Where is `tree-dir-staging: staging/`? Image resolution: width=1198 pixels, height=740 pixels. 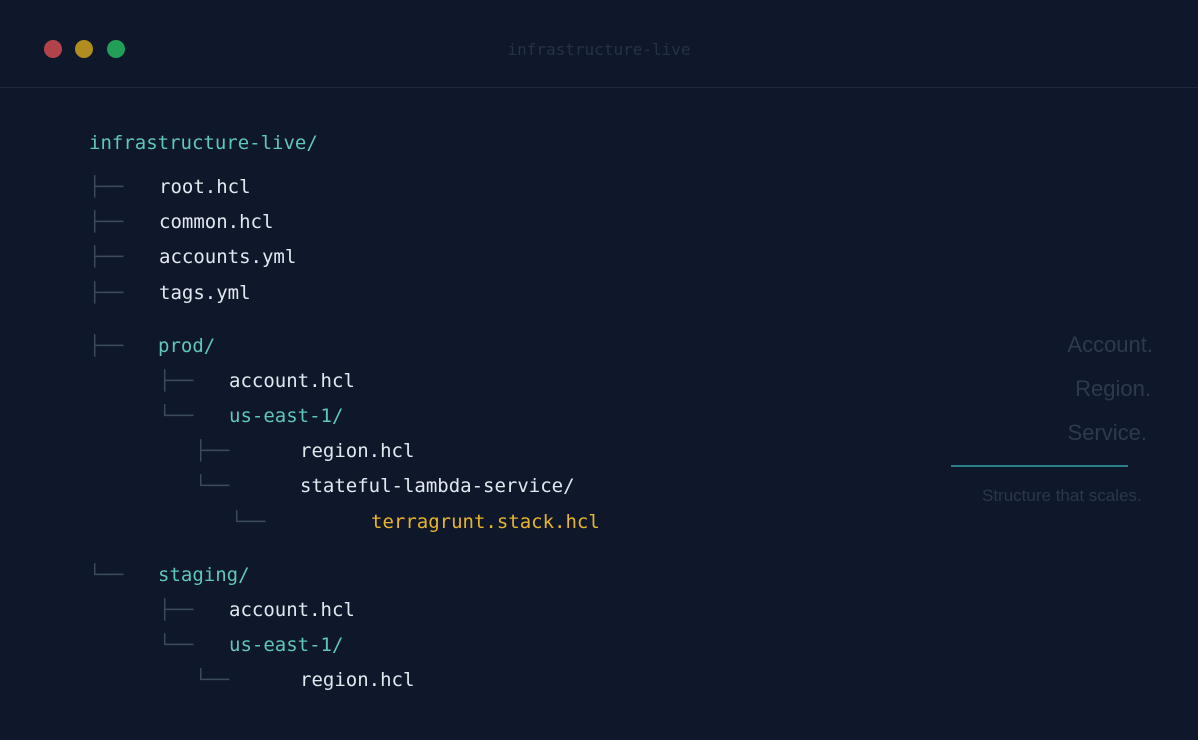
tree-dir-staging: staging/ is located at coordinates (204, 575).